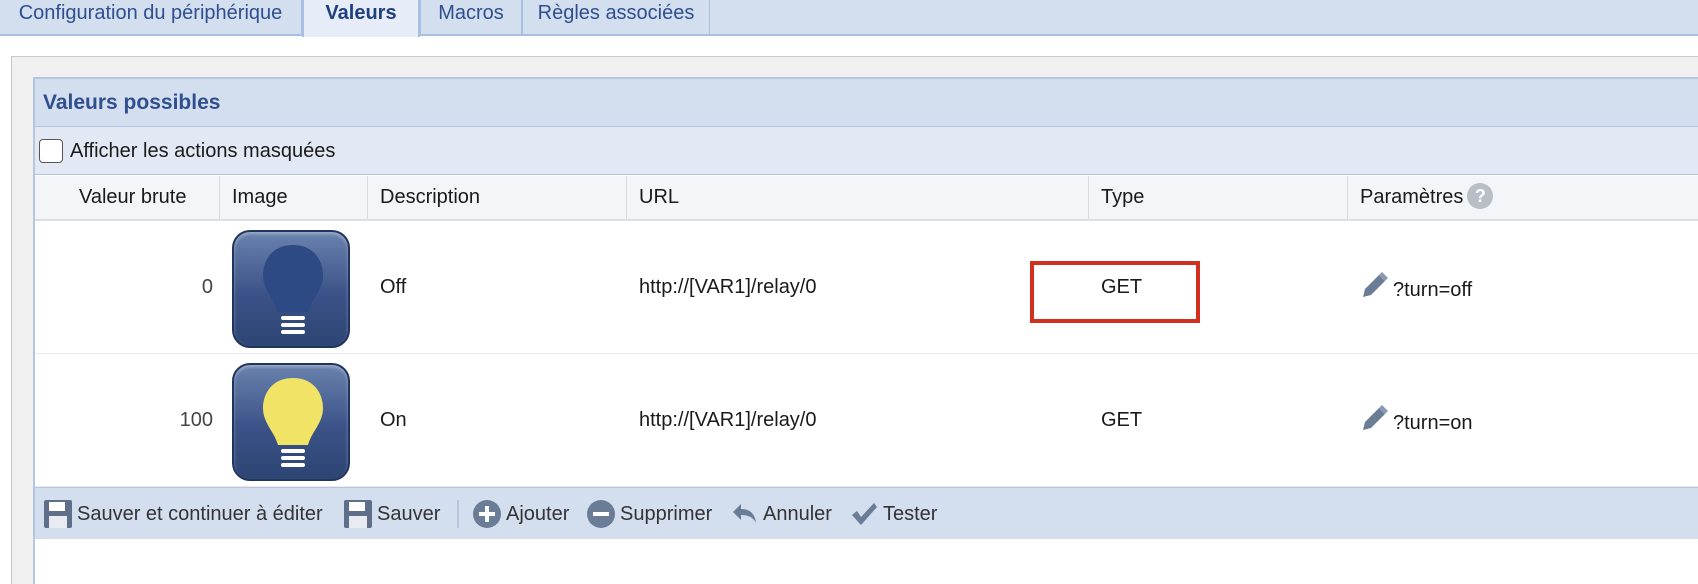  Describe the element at coordinates (910, 514) in the screenshot. I see `test-label: Tester` at that location.